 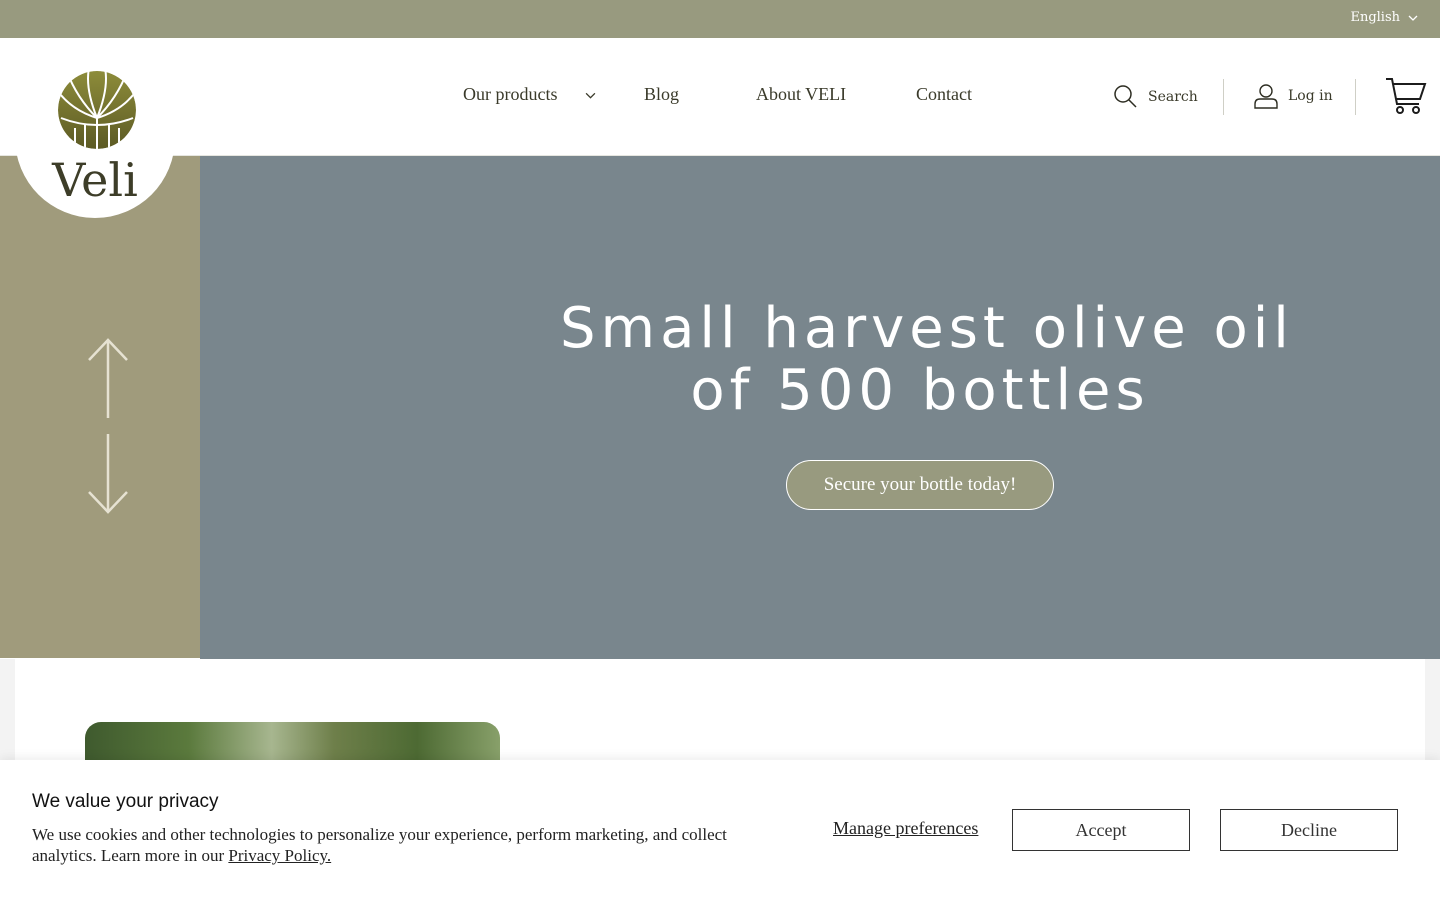 I want to click on language-selector: English, so click(x=1384, y=17).